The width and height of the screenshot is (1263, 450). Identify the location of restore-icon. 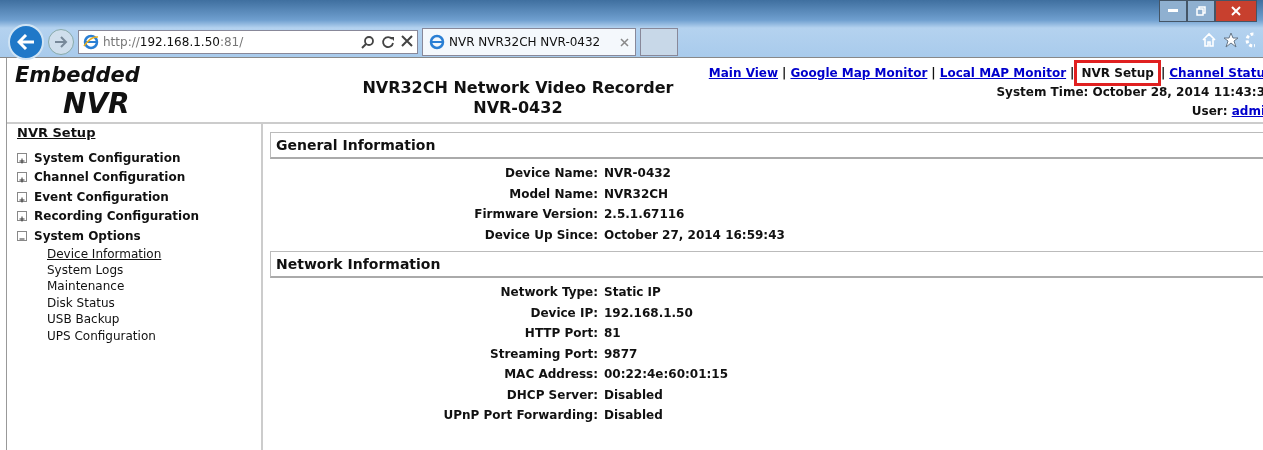
(1201, 11).